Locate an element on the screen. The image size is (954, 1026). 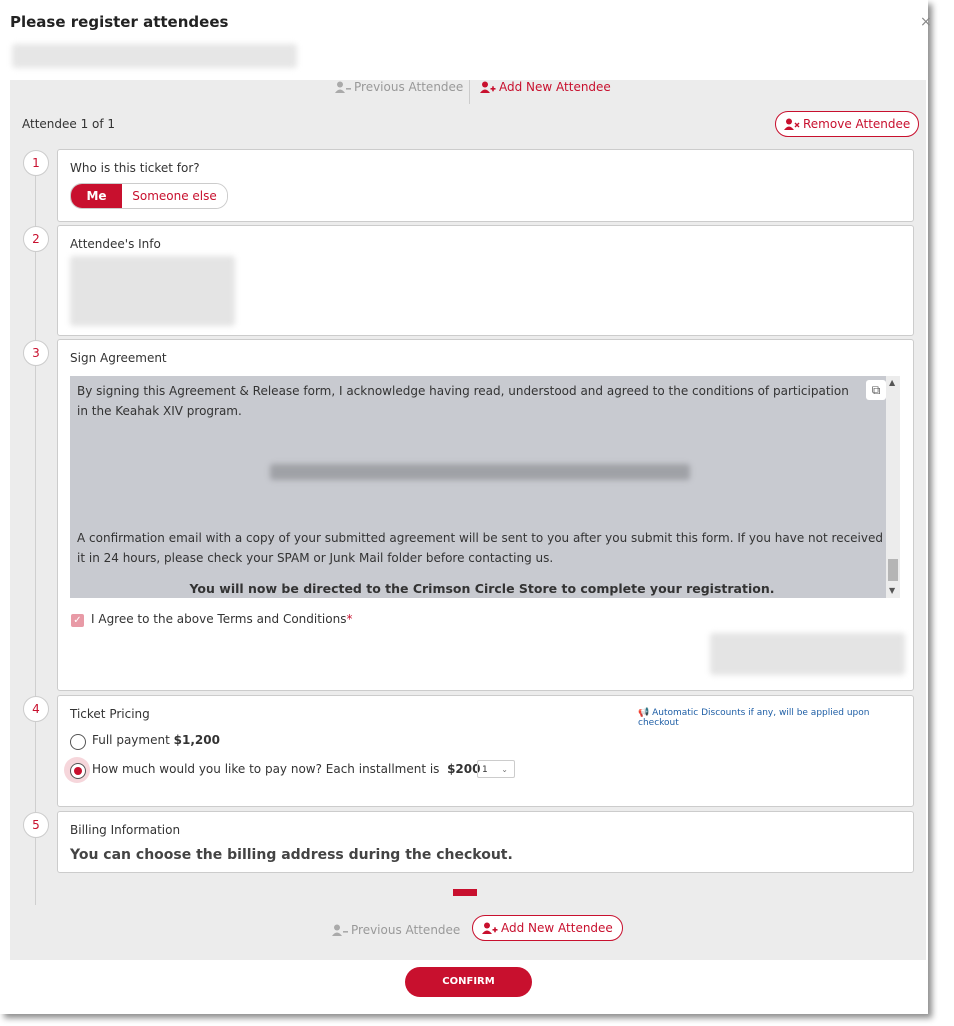
bottom-attendee-nav: Previous Attendee Add New Attendee is located at coordinates (468, 927).